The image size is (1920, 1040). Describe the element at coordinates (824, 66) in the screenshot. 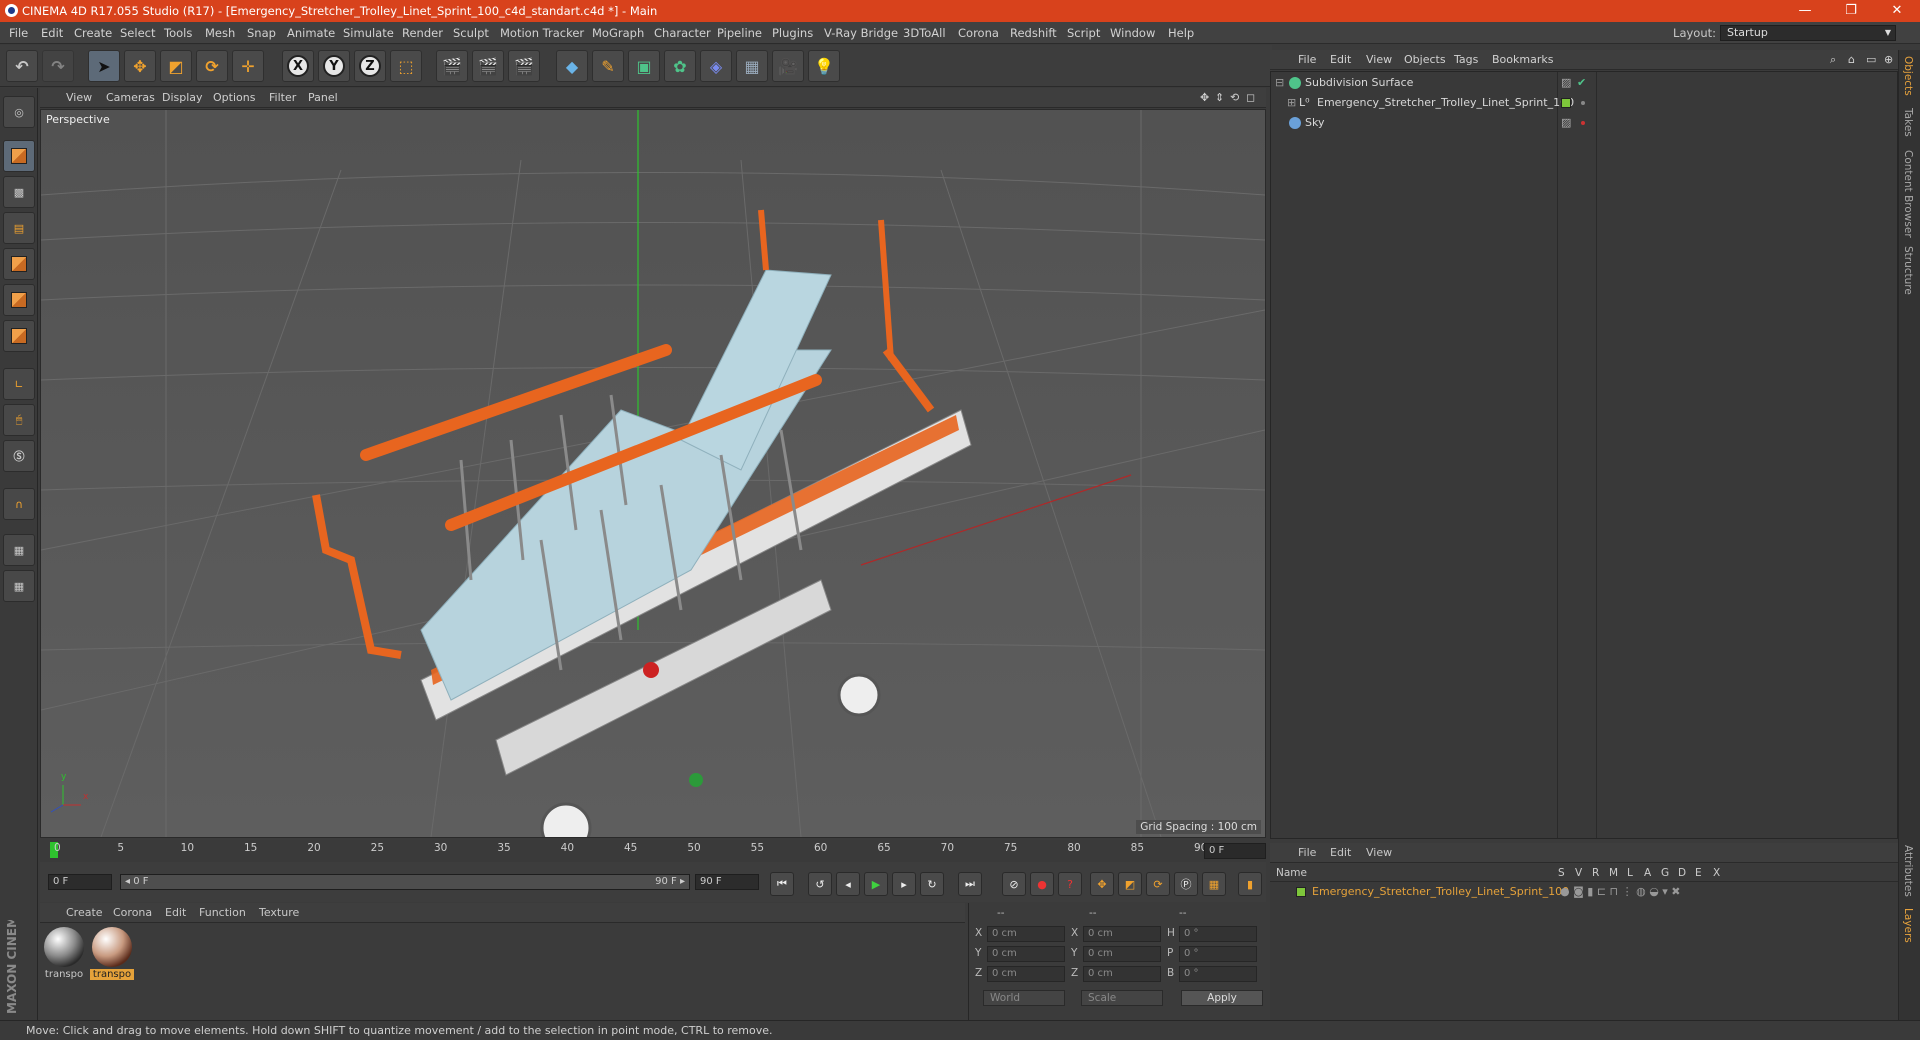

I see `add-light-button: 💡` at that location.